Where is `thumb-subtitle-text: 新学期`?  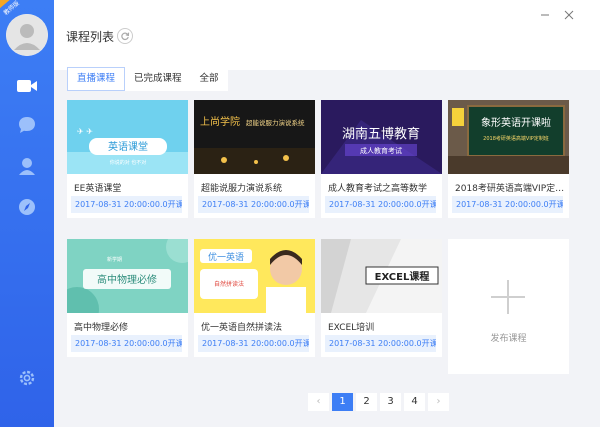 thumb-subtitle-text: 新学期 is located at coordinates (114, 259).